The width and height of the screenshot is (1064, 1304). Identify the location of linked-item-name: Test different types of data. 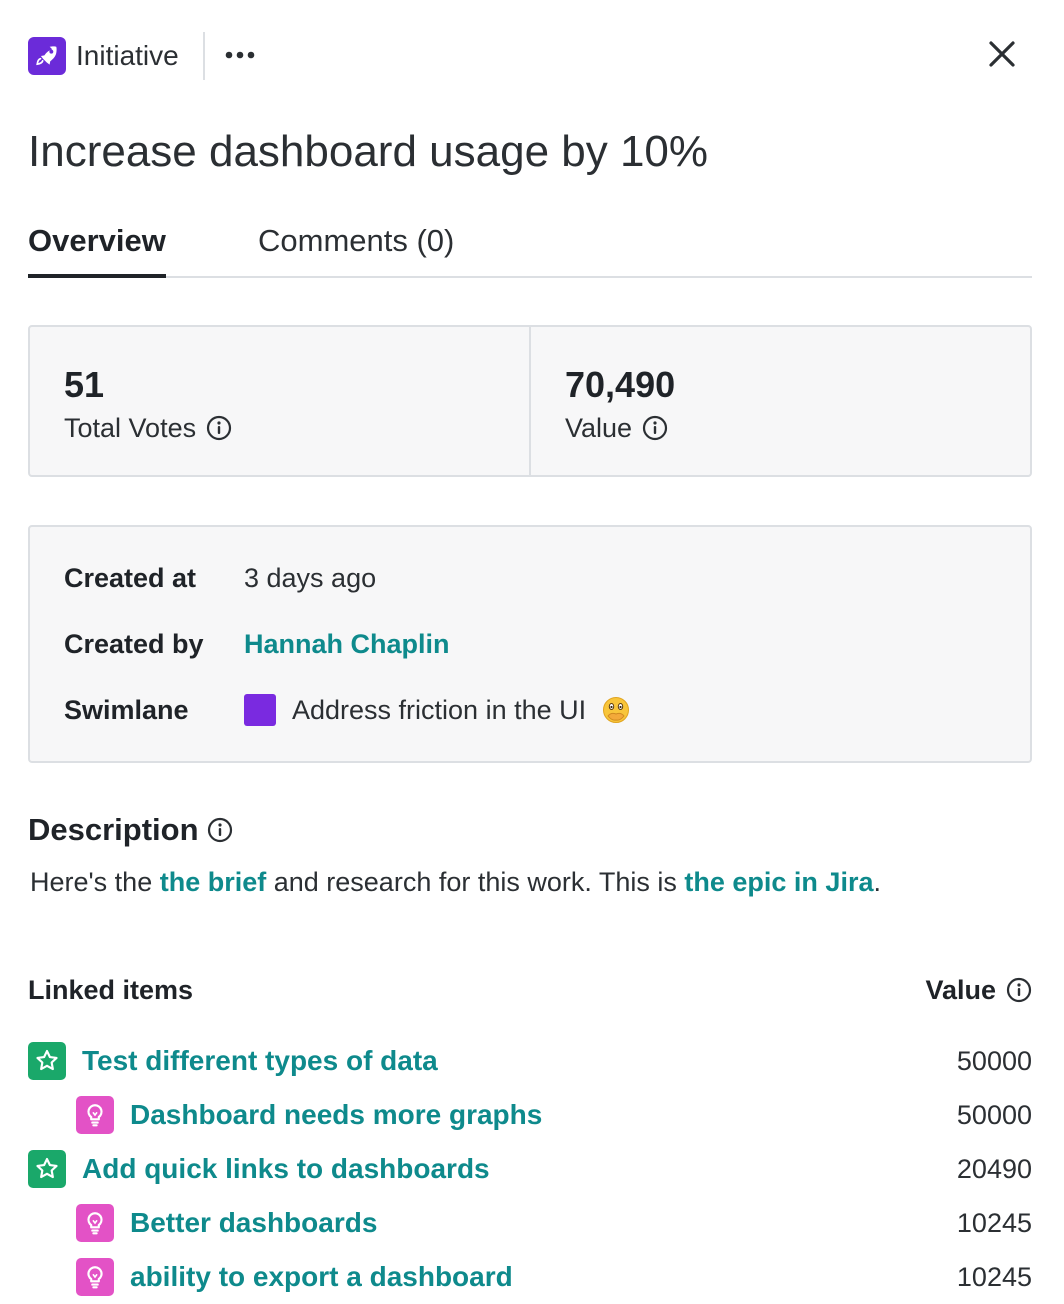
(260, 1061).